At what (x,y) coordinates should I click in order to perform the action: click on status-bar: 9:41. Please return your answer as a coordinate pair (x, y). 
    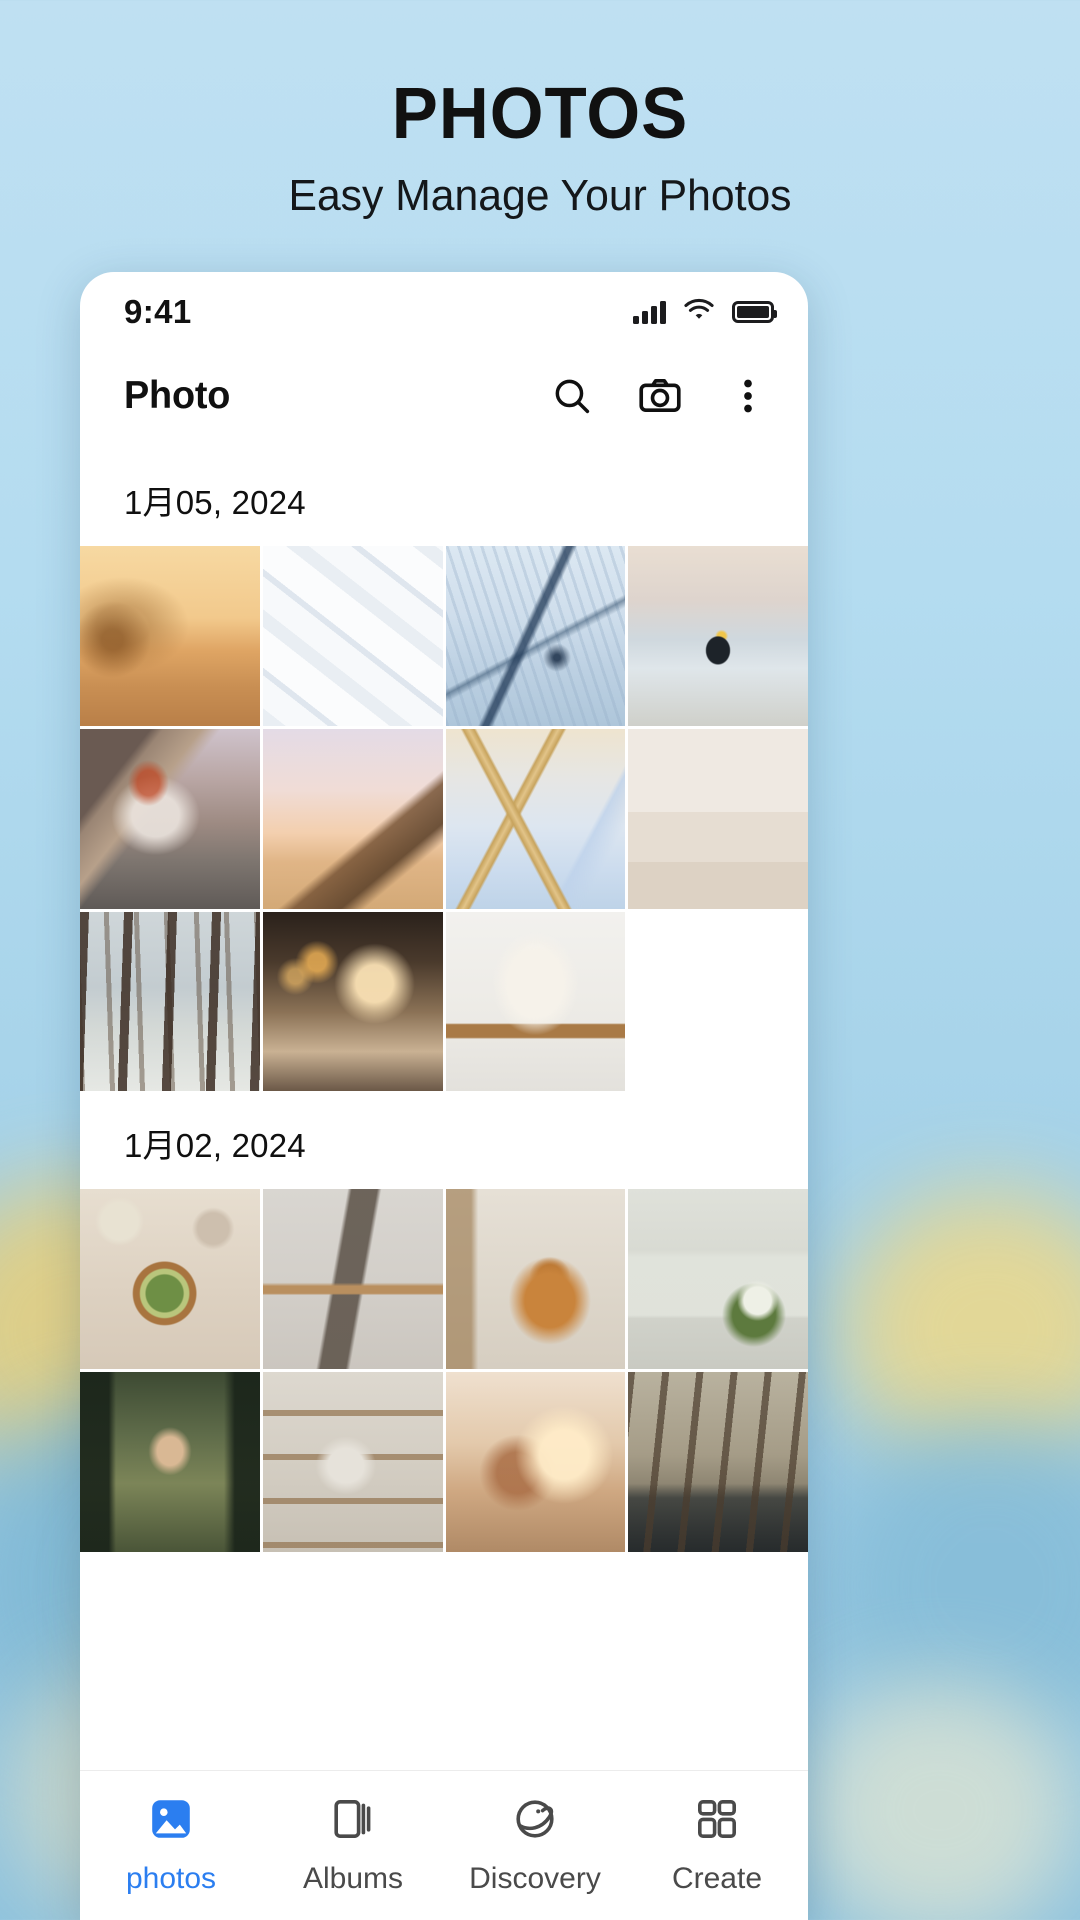
    Looking at the image, I should click on (444, 308).